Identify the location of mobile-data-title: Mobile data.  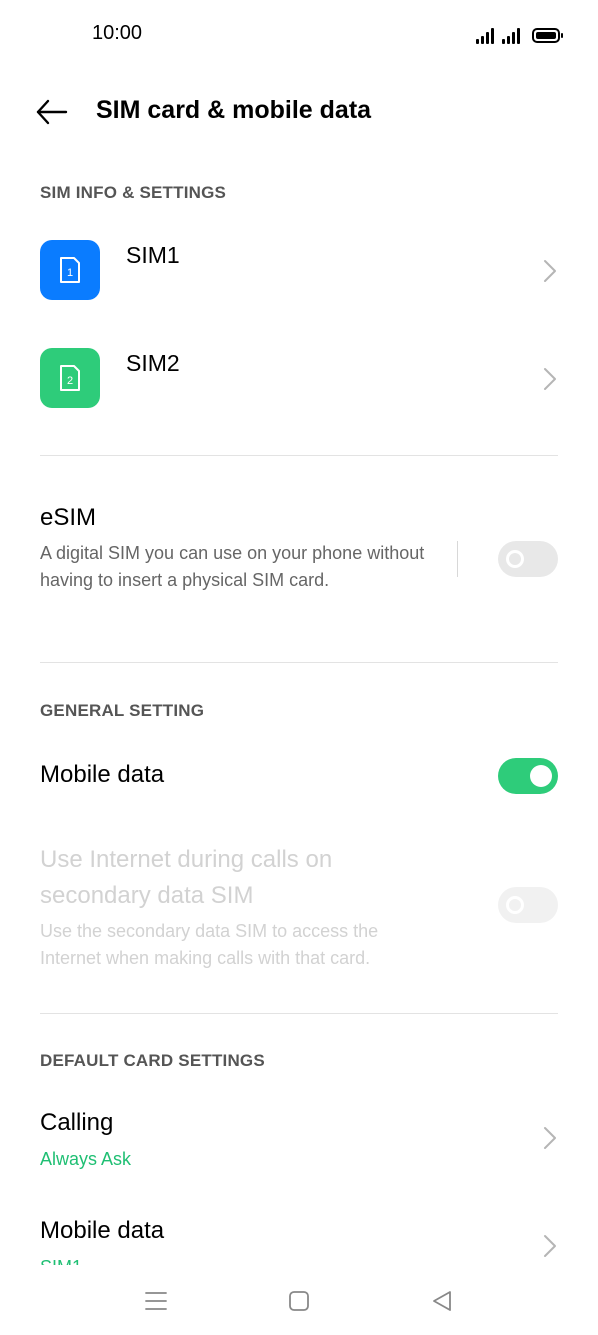
(102, 774).